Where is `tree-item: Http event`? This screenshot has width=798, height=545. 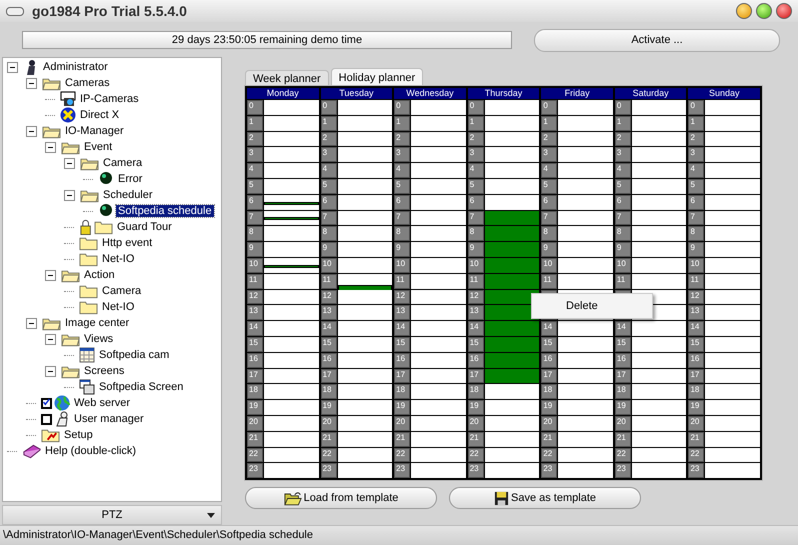
tree-item: Http event is located at coordinates (127, 243).